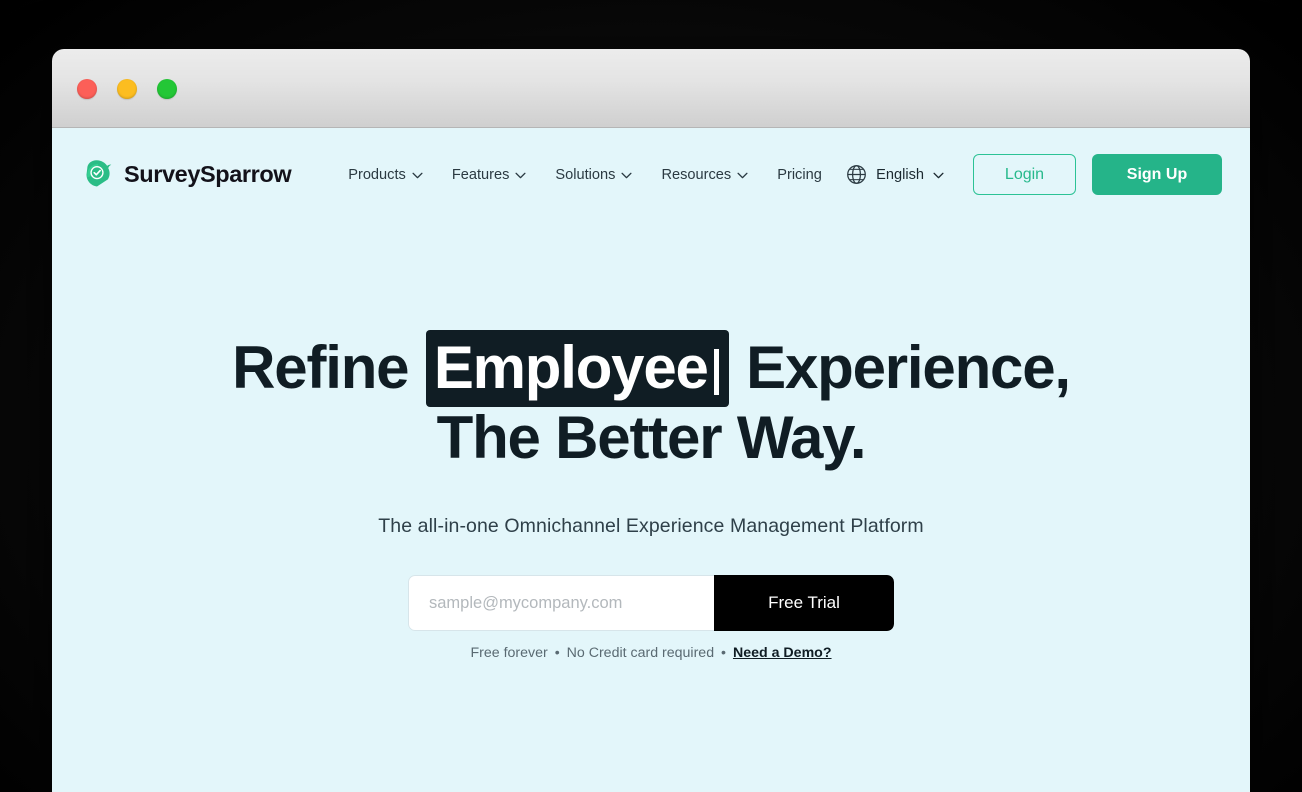 The image size is (1302, 792). I want to click on language-label: English, so click(900, 174).